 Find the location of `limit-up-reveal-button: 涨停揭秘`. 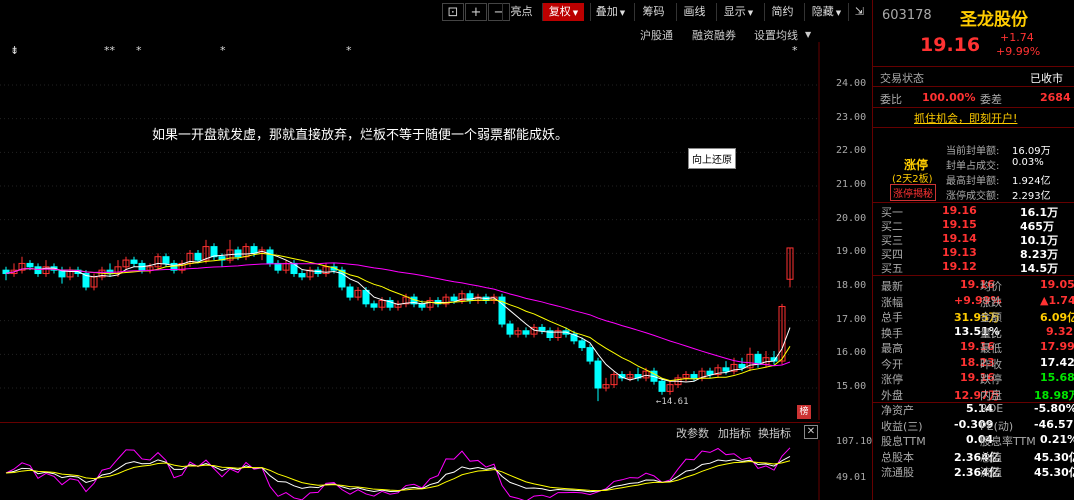

limit-up-reveal-button: 涨停揭秘 is located at coordinates (913, 192).